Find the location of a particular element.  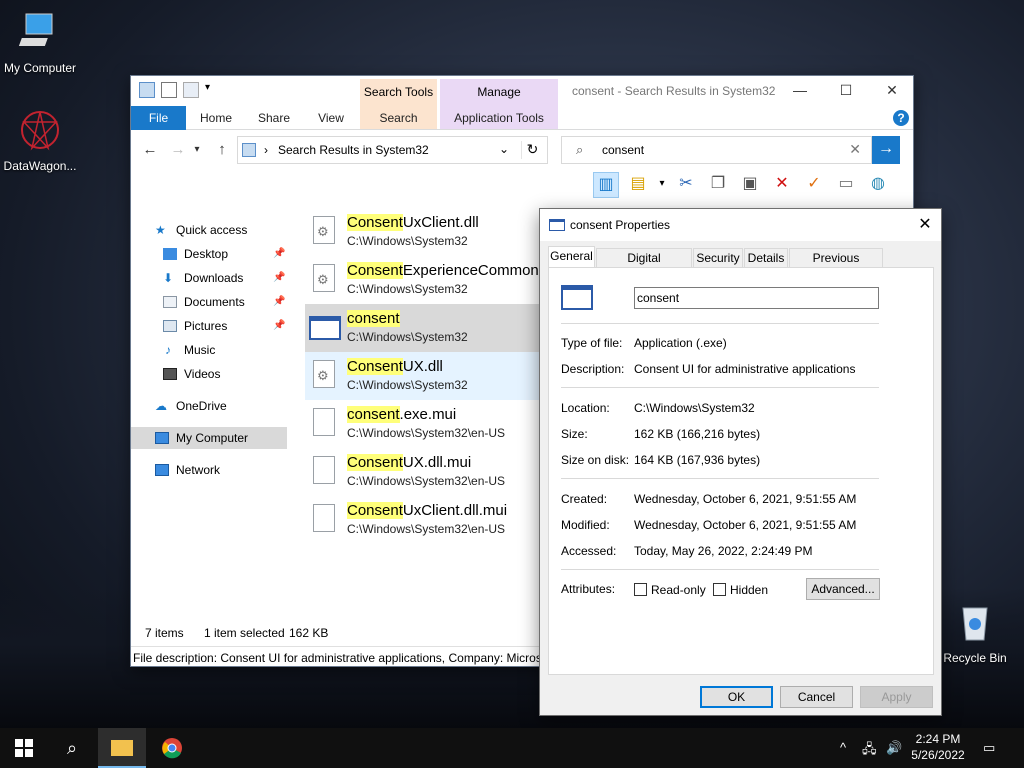

paste-icon: ▣ is located at coordinates (750, 185).